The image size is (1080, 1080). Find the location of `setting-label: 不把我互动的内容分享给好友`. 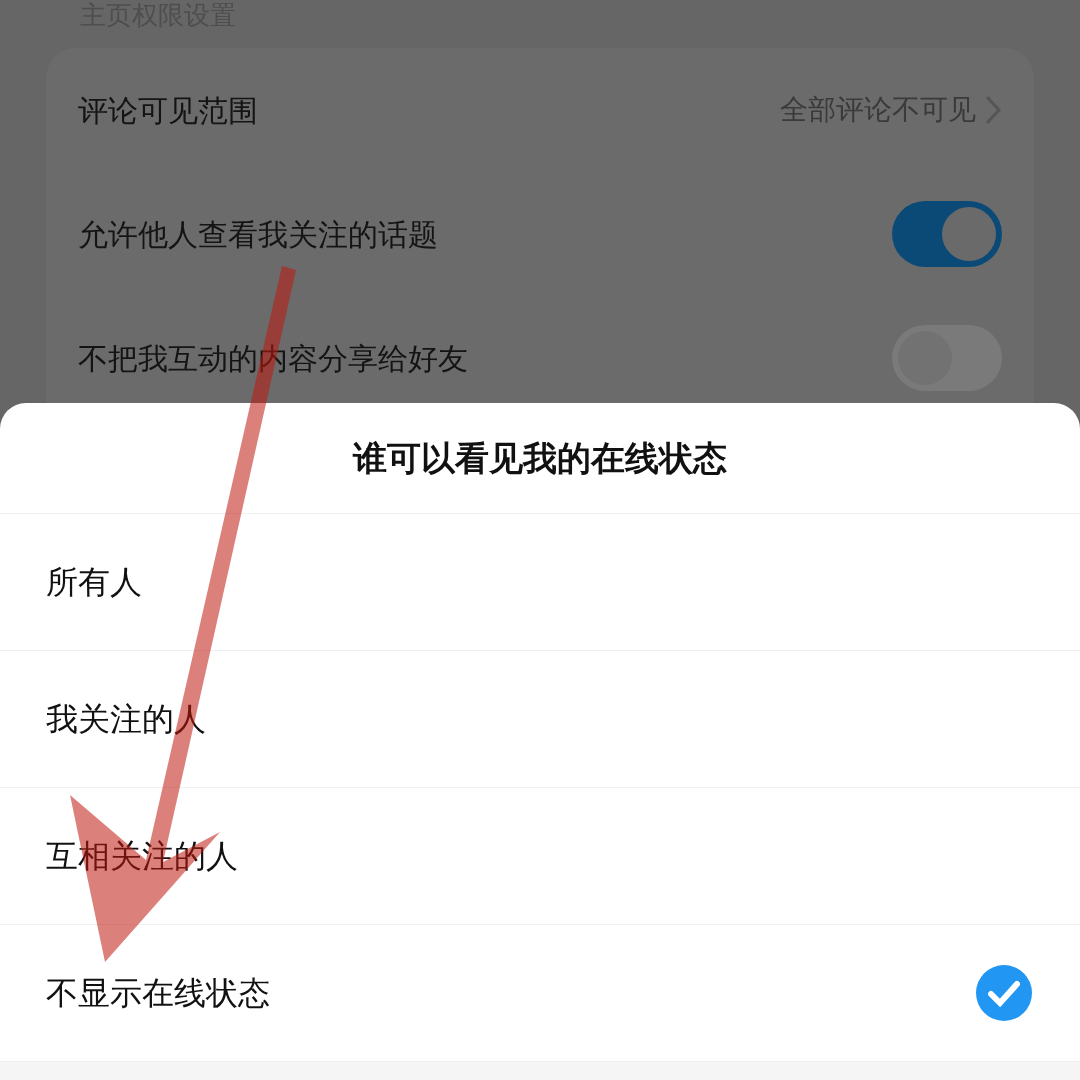

setting-label: 不把我互动的内容分享给好友 is located at coordinates (273, 358).